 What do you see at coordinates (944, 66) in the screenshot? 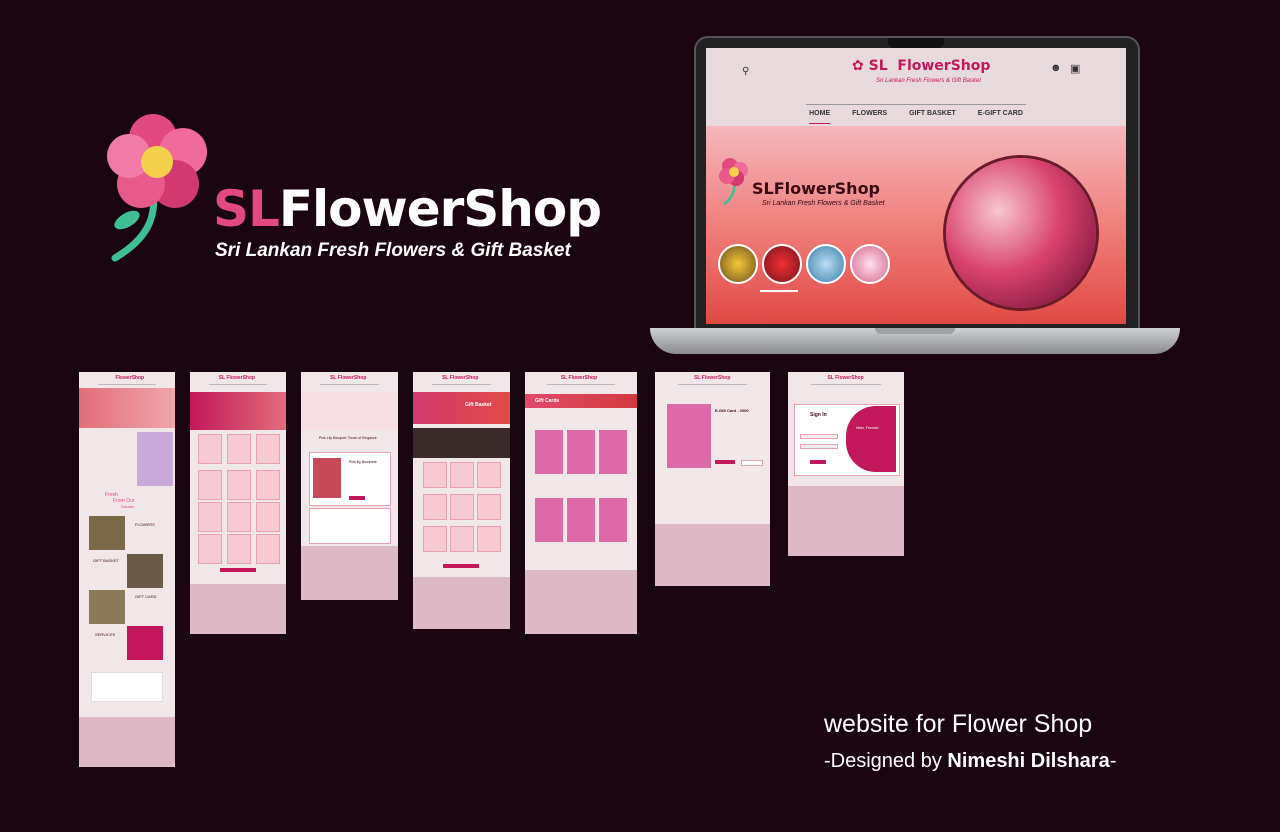
I see `site-logo-name: FlowerShop` at bounding box center [944, 66].